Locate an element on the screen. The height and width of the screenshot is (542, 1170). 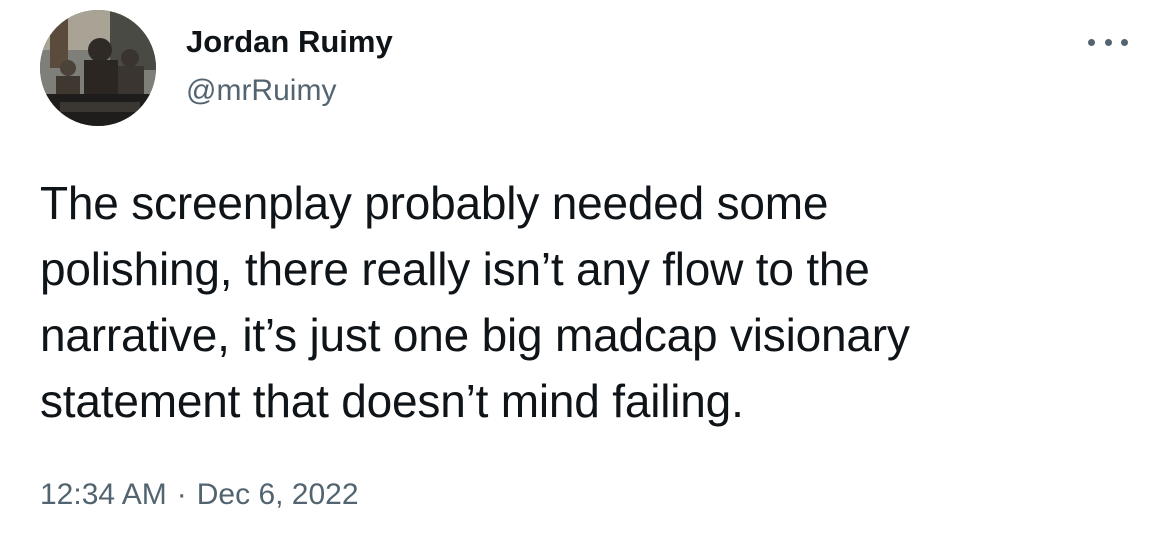
tweet-timestamp: 12:34 AM · Dec 6, 2022 is located at coordinates (199, 495).